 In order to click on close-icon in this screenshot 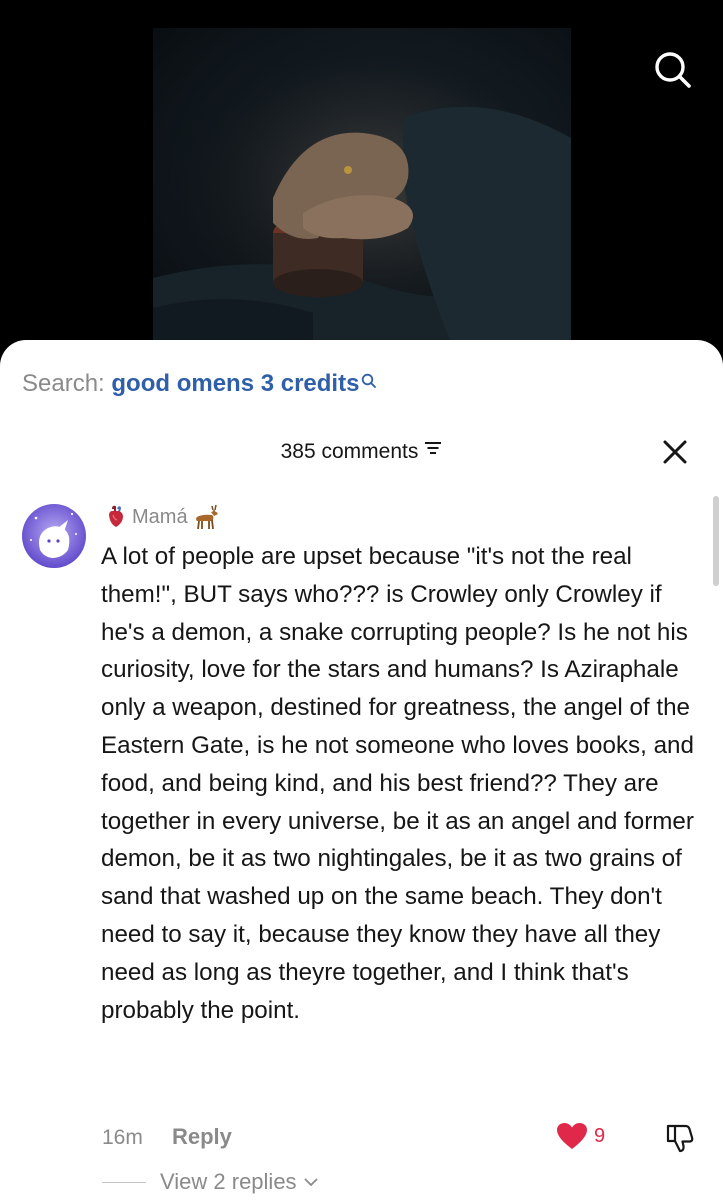, I will do `click(675, 452)`.